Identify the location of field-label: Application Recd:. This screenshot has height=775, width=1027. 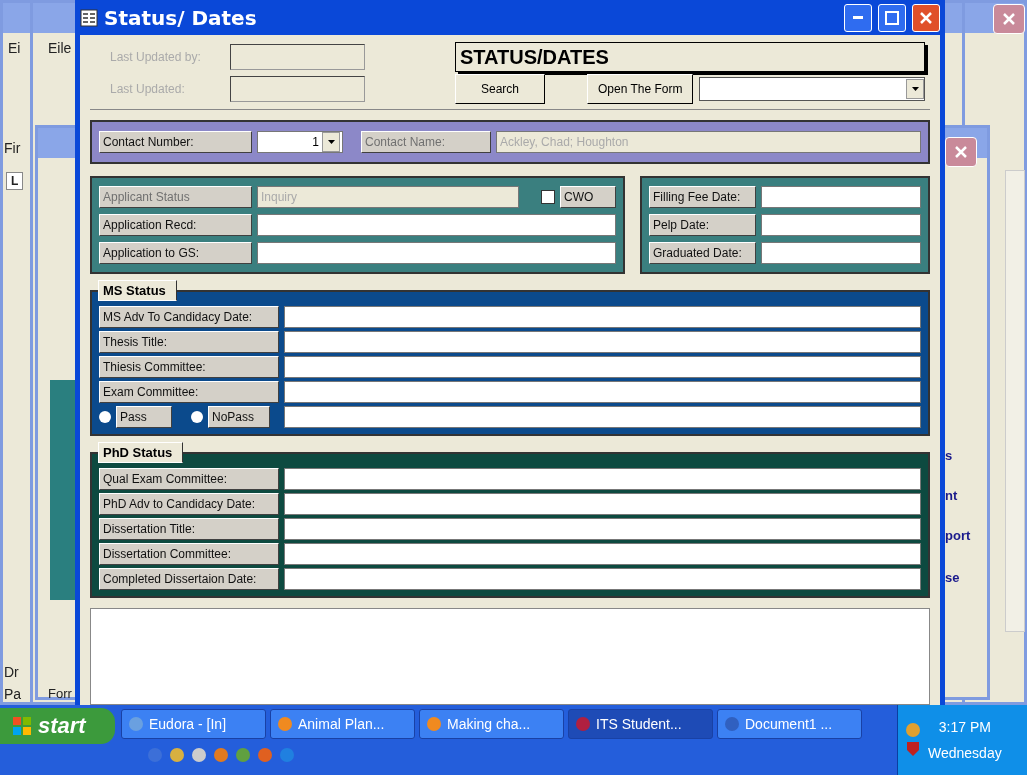
(175, 225).